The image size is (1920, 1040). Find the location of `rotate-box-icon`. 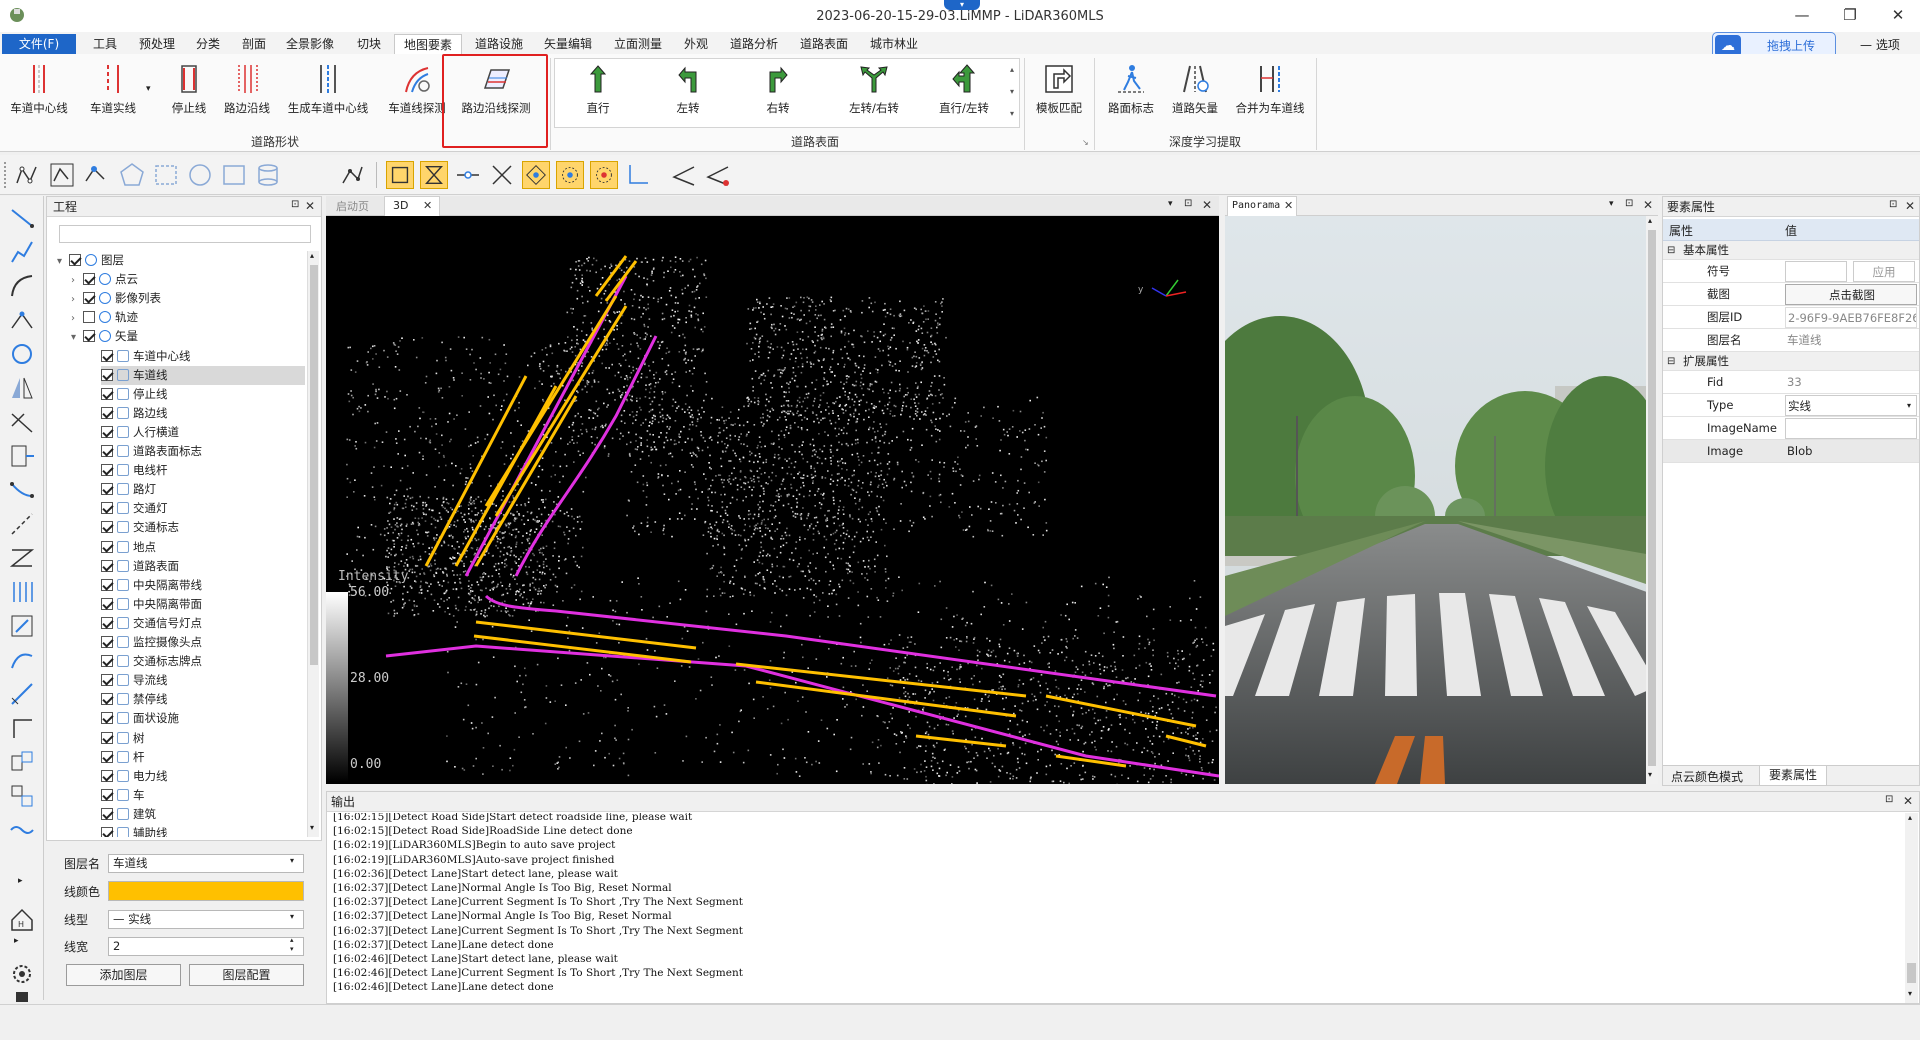

rotate-box-icon is located at coordinates (22, 626).